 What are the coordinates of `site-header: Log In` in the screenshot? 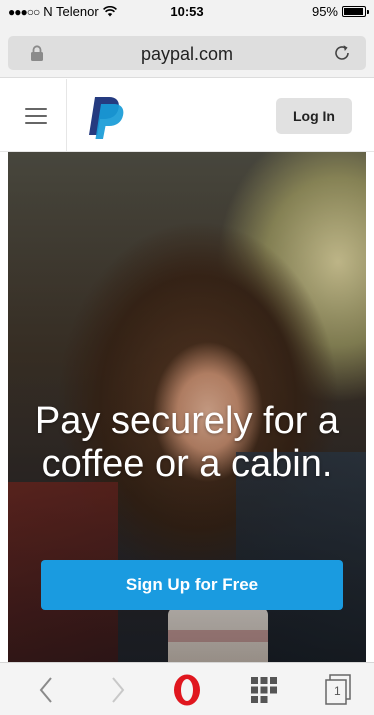 It's located at (187, 115).